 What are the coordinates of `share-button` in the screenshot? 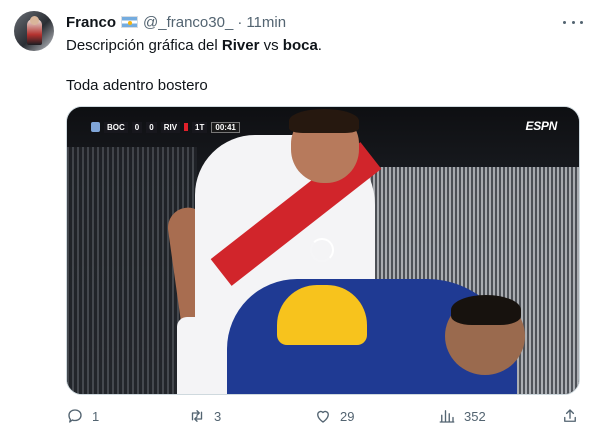 It's located at (570, 416).